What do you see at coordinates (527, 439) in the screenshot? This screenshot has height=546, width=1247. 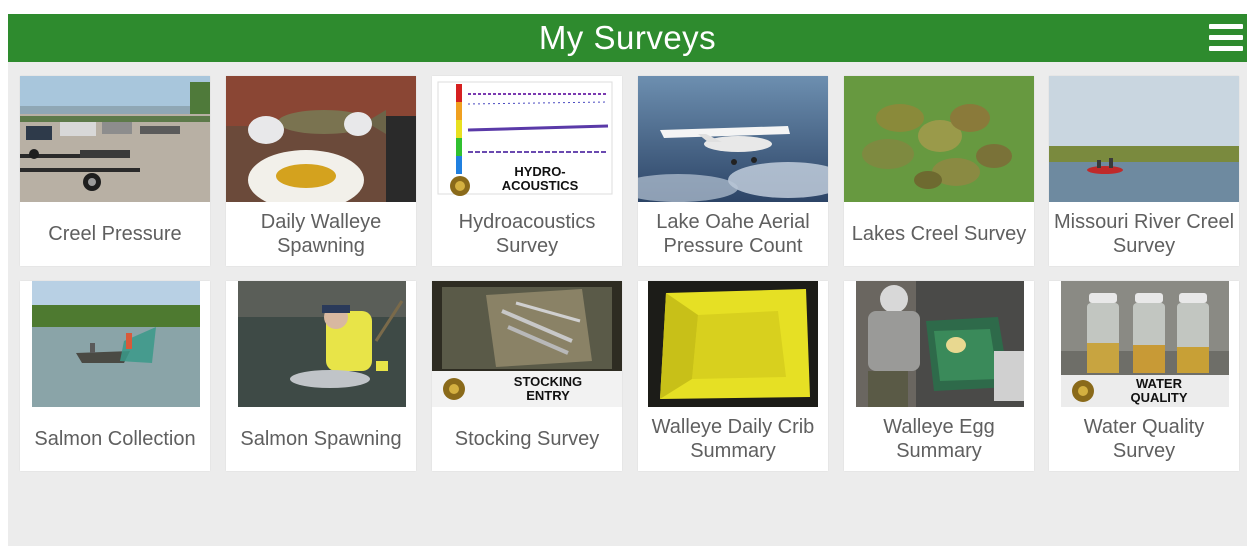 I see `survey-card-label: Stocking Survey` at bounding box center [527, 439].